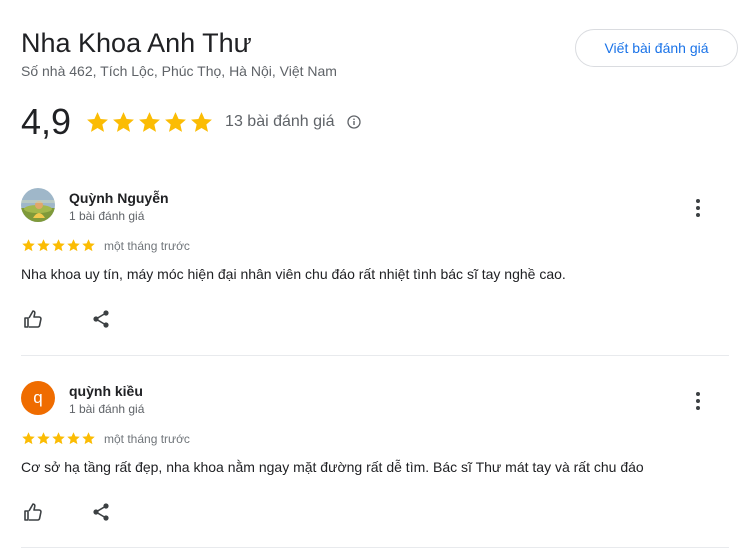  What do you see at coordinates (38, 398) in the screenshot?
I see `avatar: q` at bounding box center [38, 398].